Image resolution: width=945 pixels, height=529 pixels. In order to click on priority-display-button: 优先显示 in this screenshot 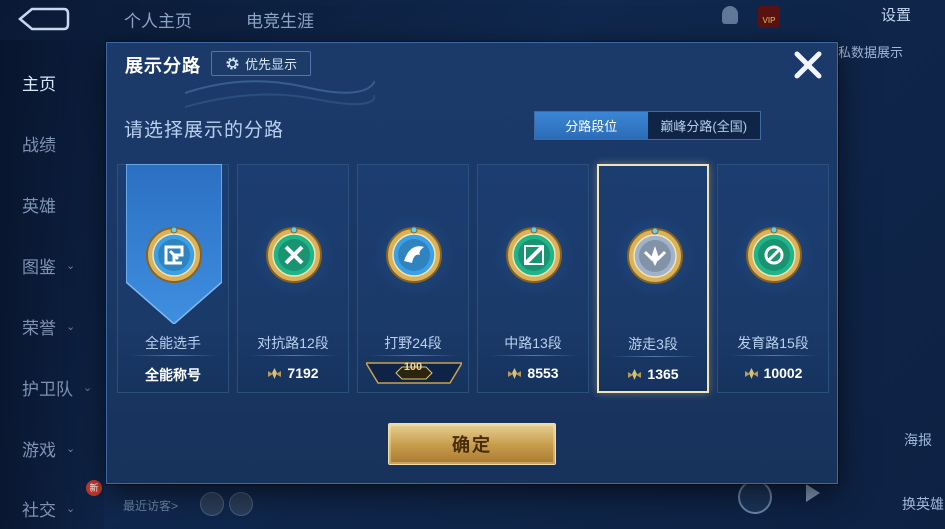, I will do `click(261, 63)`.